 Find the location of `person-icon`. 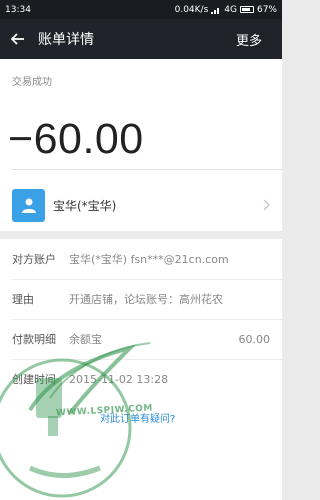

person-icon is located at coordinates (28, 205).